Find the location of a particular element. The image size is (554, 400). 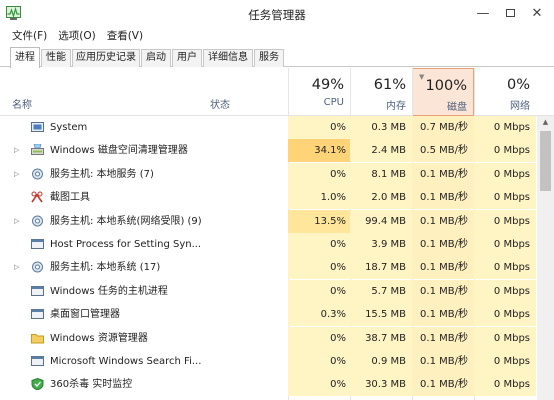

disk-cleanup-icon is located at coordinates (37, 150).